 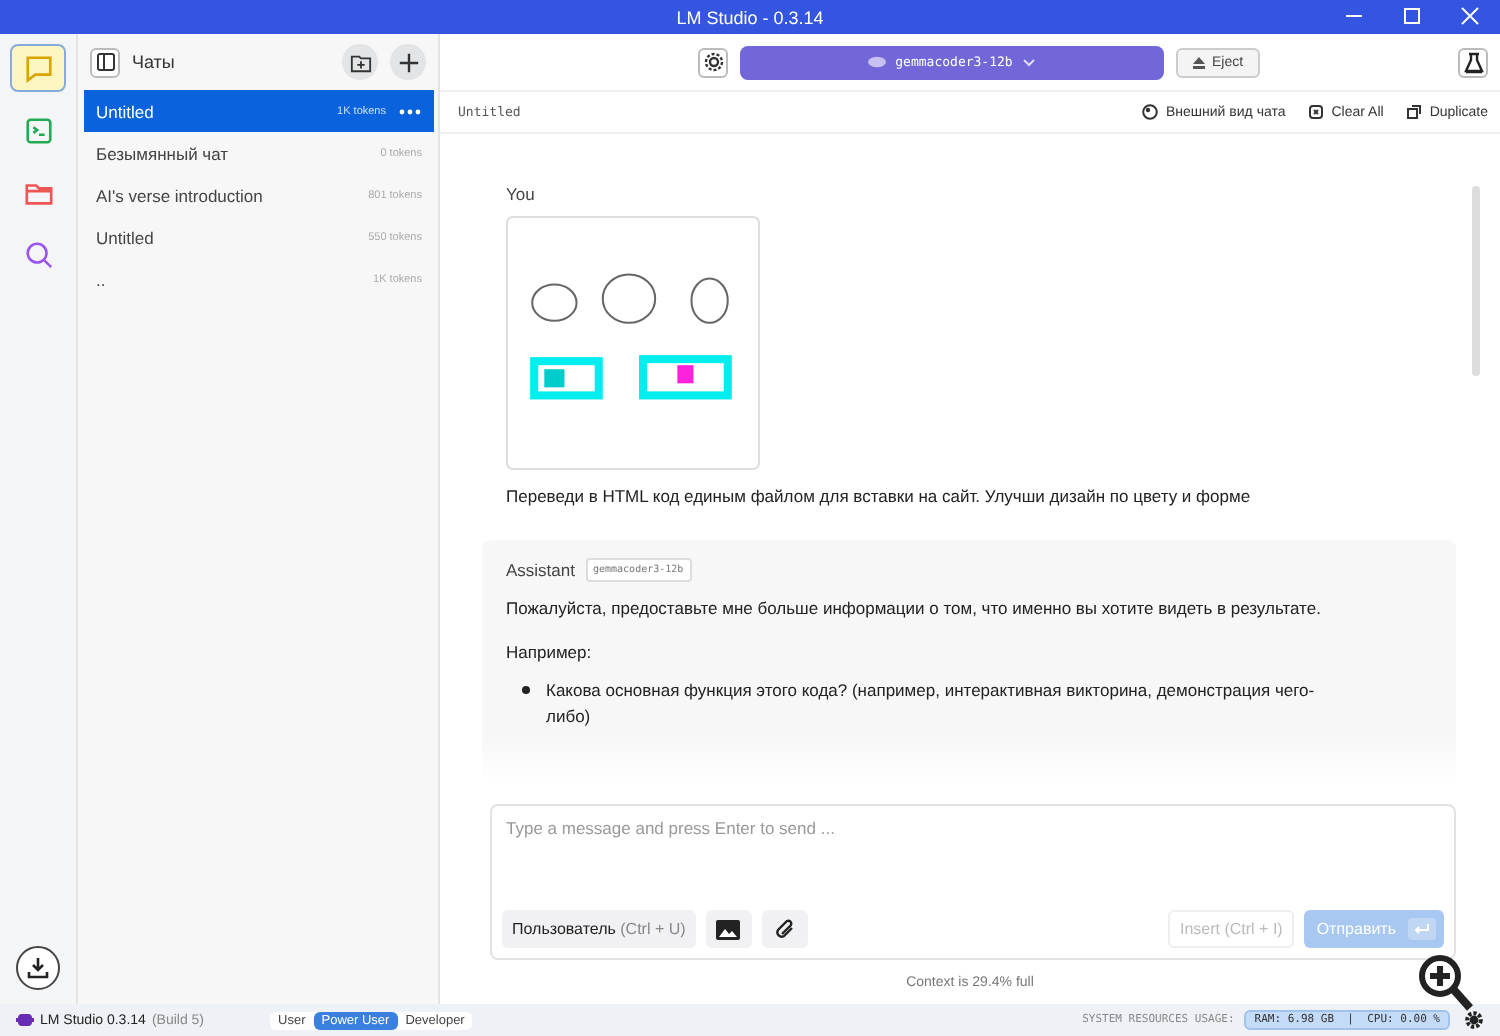 What do you see at coordinates (599, 929) in the screenshot?
I see `role-button: Пользователь (Ctrl + U)` at bounding box center [599, 929].